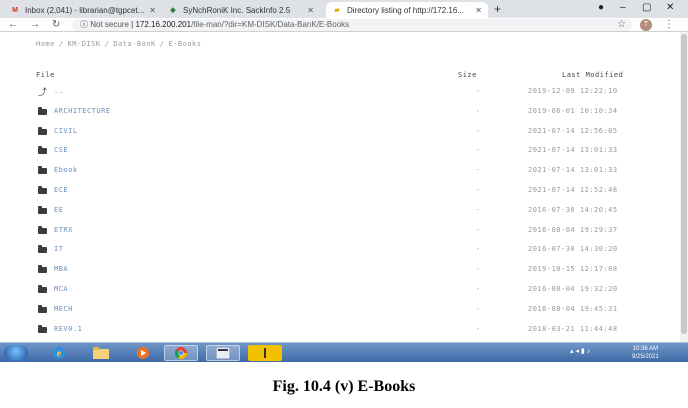 The image size is (688, 408). Describe the element at coordinates (237, 10) in the screenshot. I see `tab-label: SyNchRoniK Inc. SackInfo 2.5` at that location.